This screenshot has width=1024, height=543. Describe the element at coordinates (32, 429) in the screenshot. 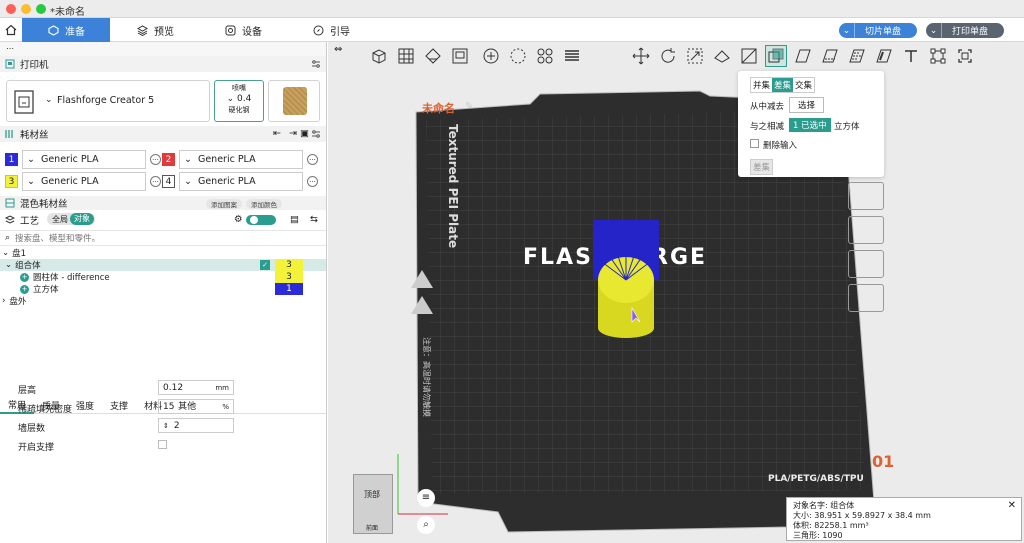

I see `walls-label: 墙层数` at that location.